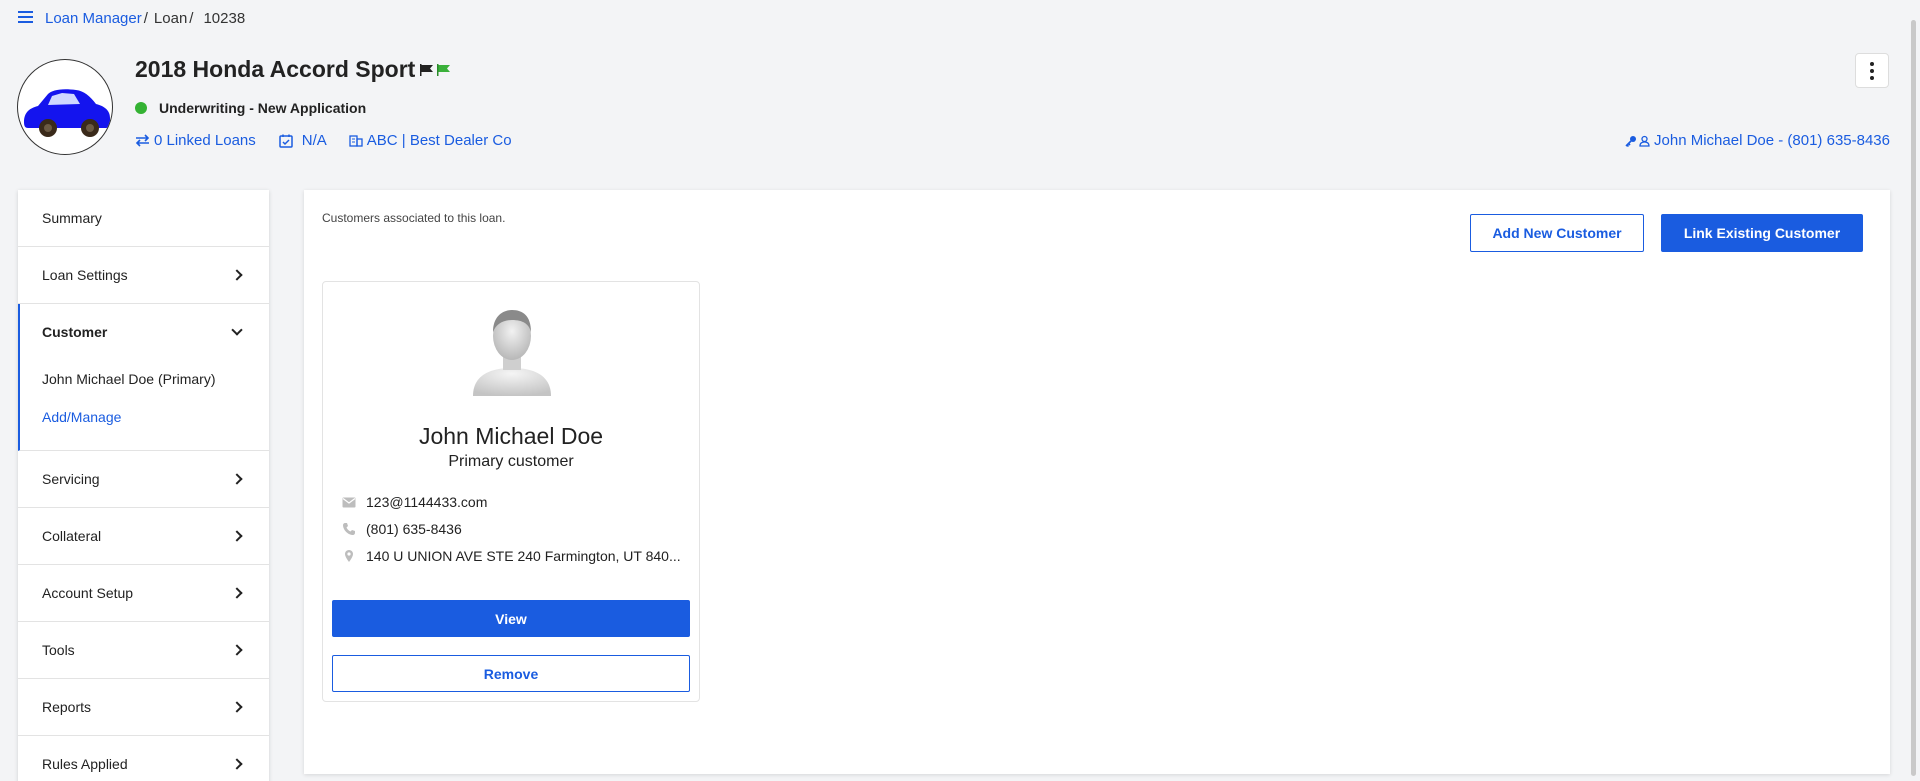 This screenshot has width=1920, height=781. I want to click on customer-phone: (801) 635-8436, so click(514, 529).